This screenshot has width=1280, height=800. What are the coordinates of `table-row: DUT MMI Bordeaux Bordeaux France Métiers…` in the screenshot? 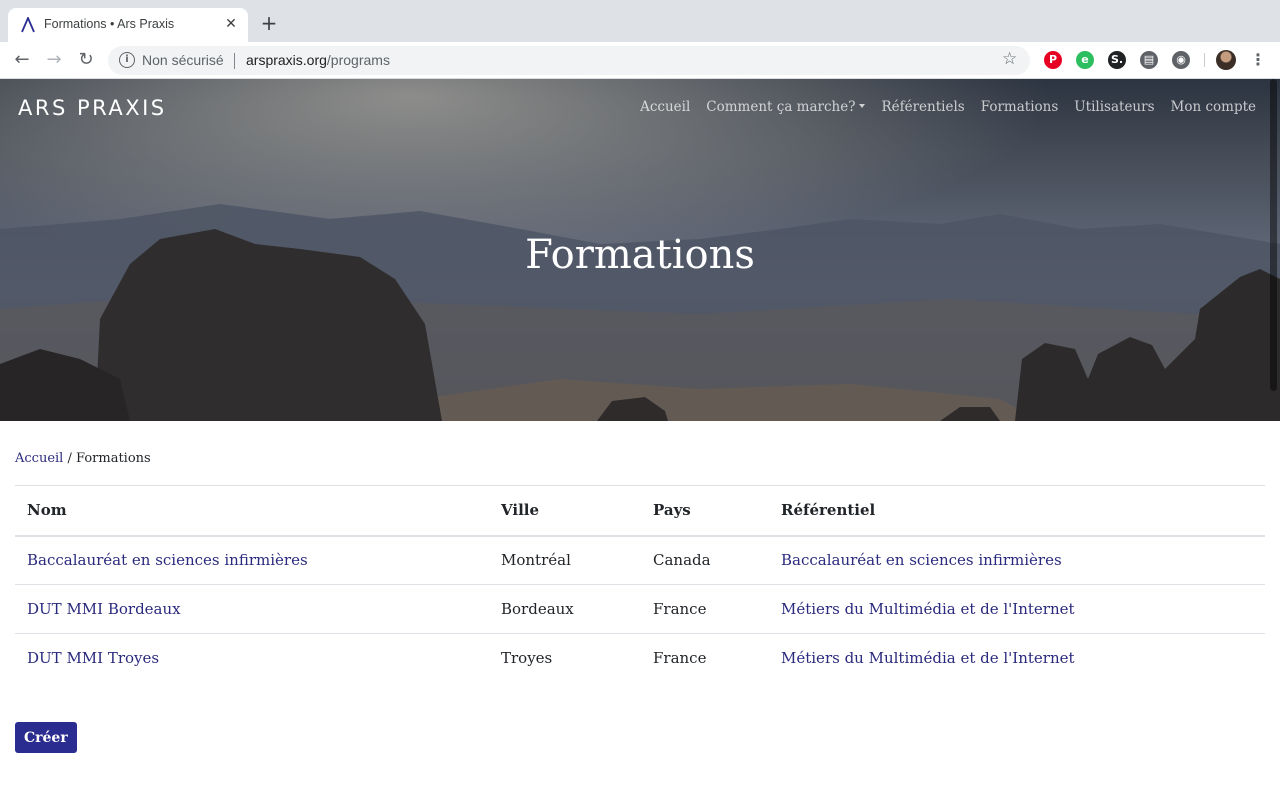 It's located at (640, 609).